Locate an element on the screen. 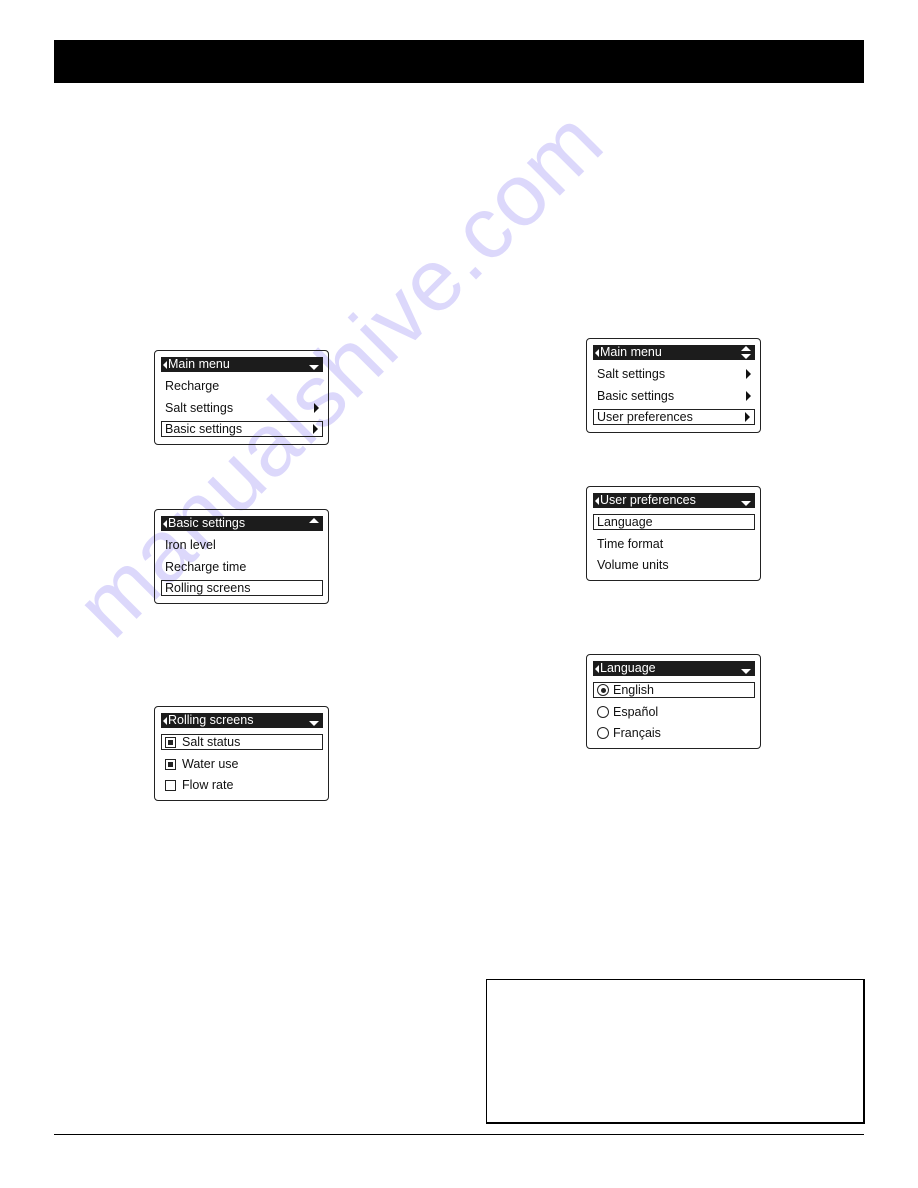 This screenshot has width=918, height=1188. radio-item-espanol: Español is located at coordinates (674, 712).